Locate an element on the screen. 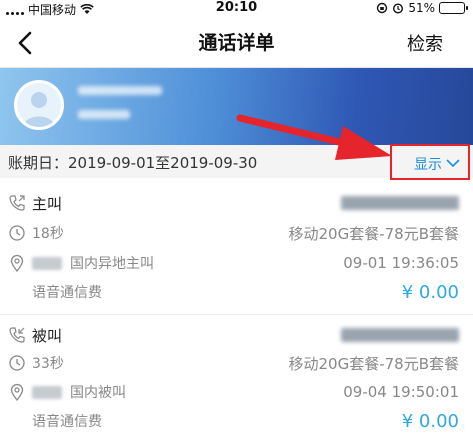 The width and height of the screenshot is (473, 445). chevron-down-icon is located at coordinates (453, 163).